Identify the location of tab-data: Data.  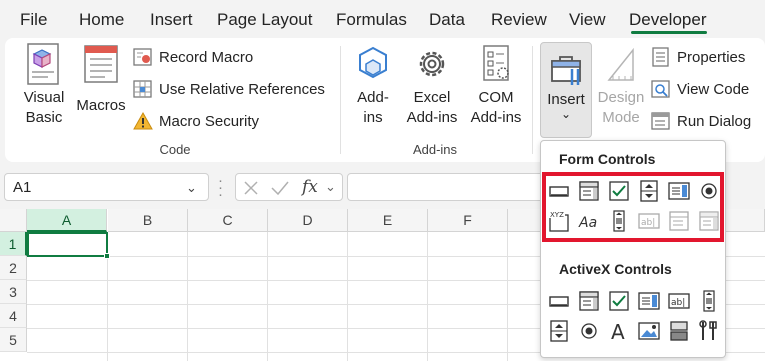
(447, 20).